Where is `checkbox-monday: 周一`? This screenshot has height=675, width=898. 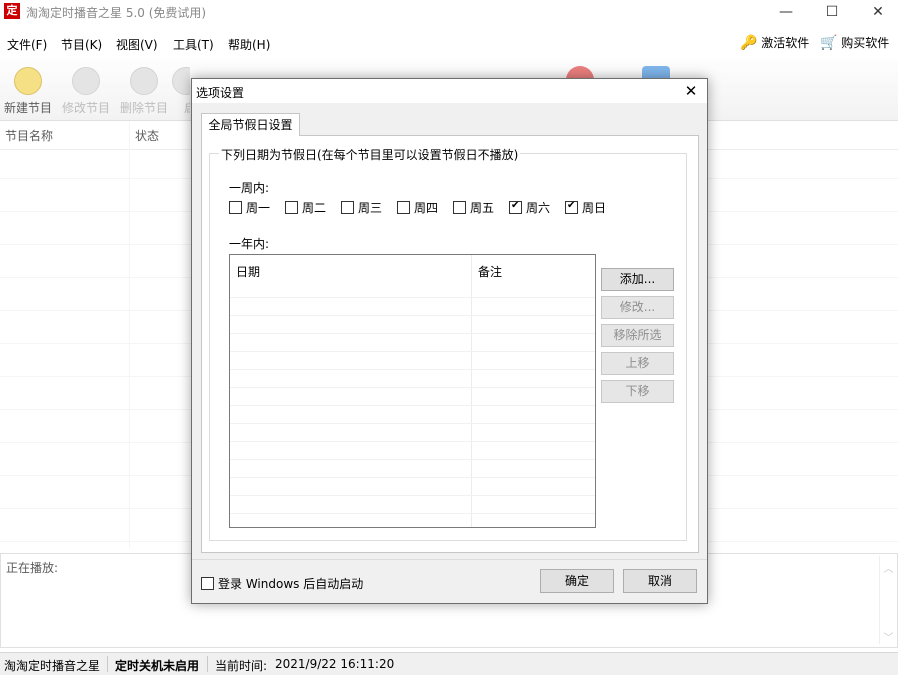
checkbox-monday: 周一 is located at coordinates (249, 207).